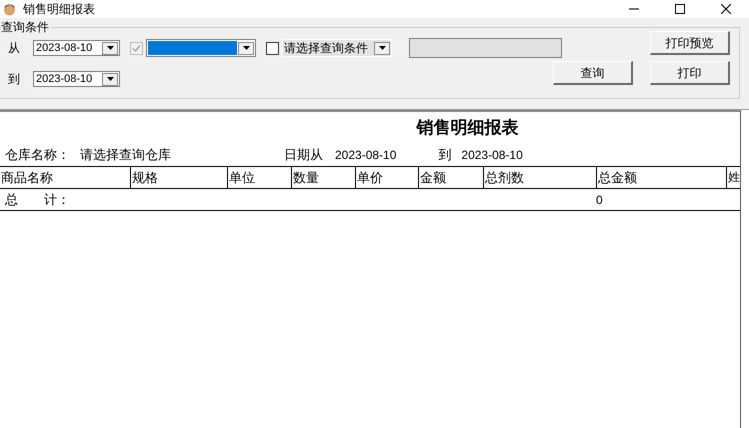  Describe the element at coordinates (593, 73) in the screenshot. I see `query-button: 查询` at that location.